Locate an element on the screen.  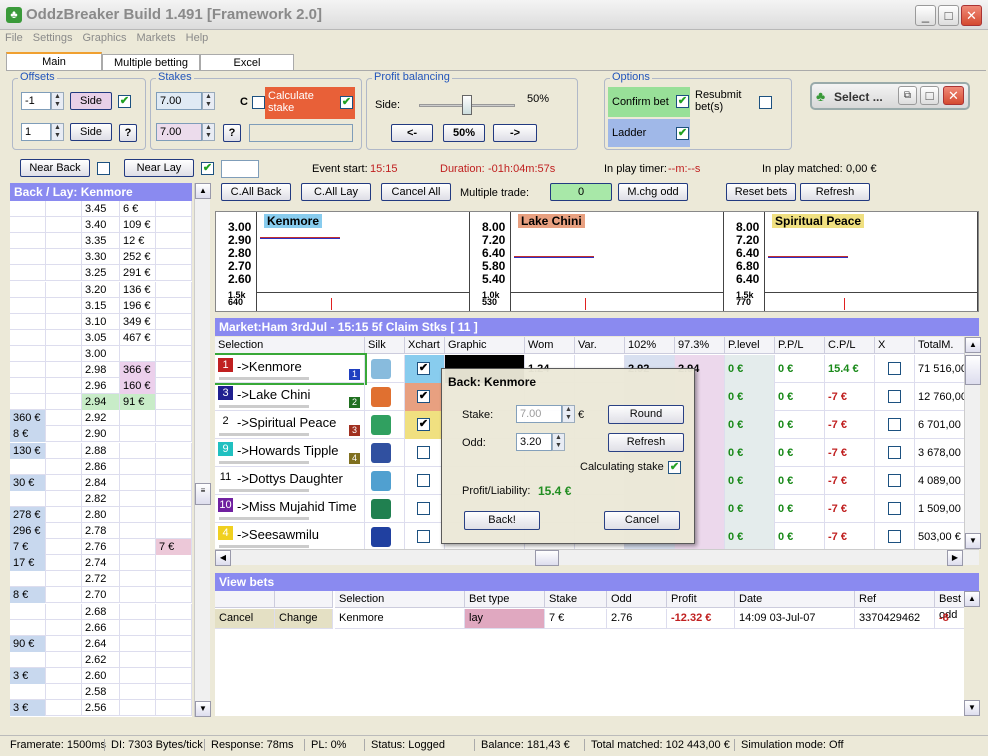
cancel-all-button: Cancel All is located at coordinates (416, 192).